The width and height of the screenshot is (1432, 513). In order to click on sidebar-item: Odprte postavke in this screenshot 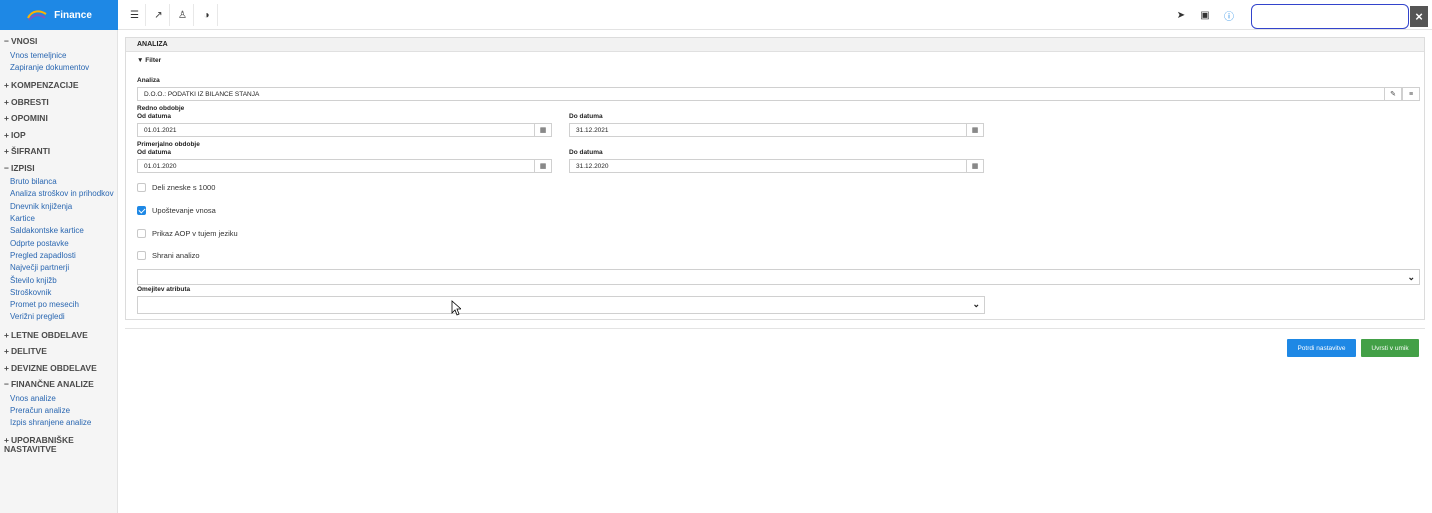, I will do `click(39, 243)`.